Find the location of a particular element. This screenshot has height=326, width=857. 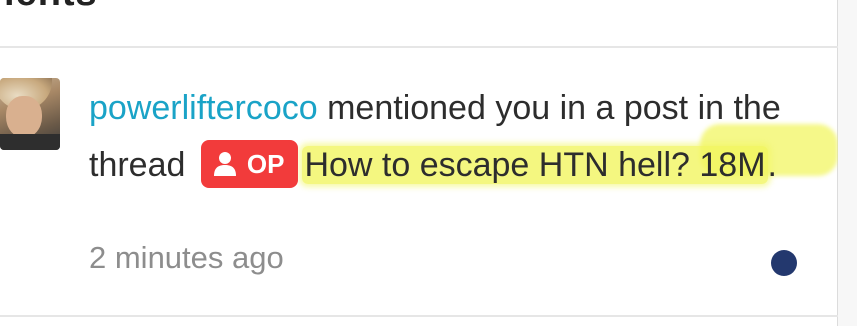

avatar is located at coordinates (30, 114).